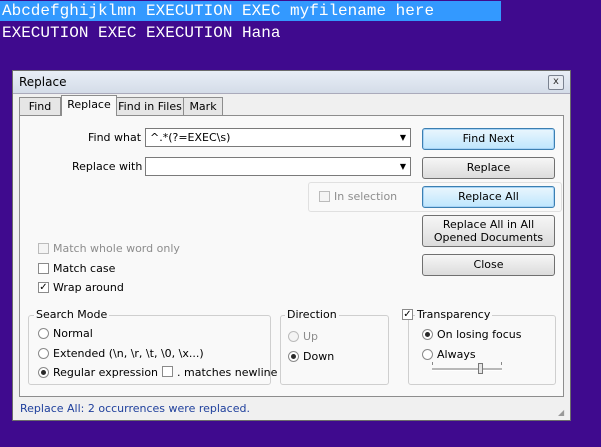 The width and height of the screenshot is (601, 447). Describe the element at coordinates (43, 82) in the screenshot. I see `dialog-title: Replace` at that location.